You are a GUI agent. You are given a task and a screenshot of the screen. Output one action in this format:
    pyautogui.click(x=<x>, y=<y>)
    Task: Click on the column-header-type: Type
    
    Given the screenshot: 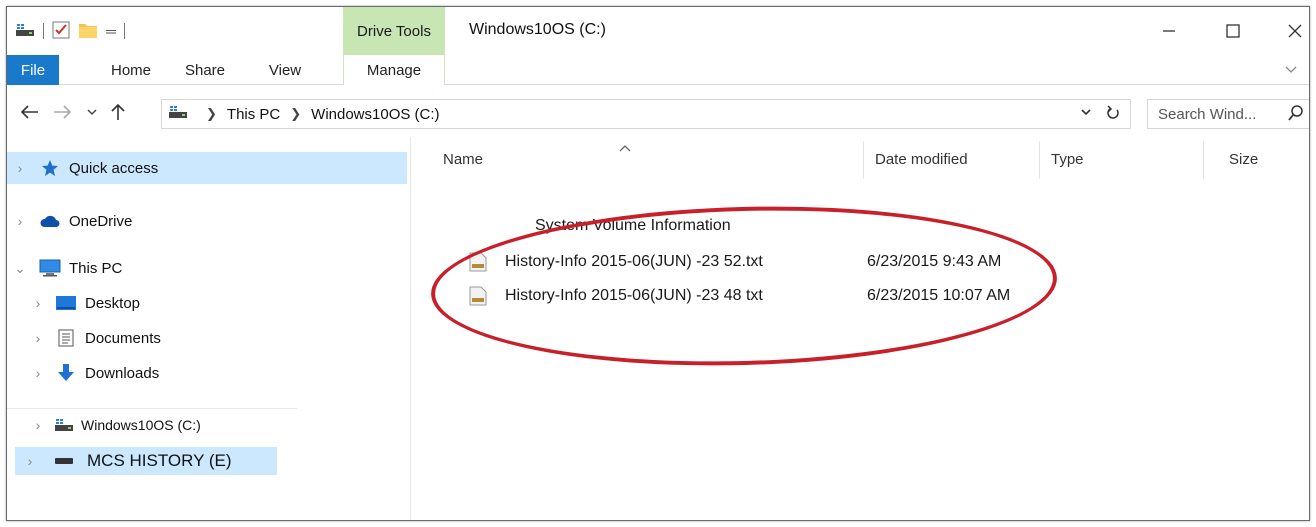 What is the action you would take?
    pyautogui.click(x=1067, y=159)
    